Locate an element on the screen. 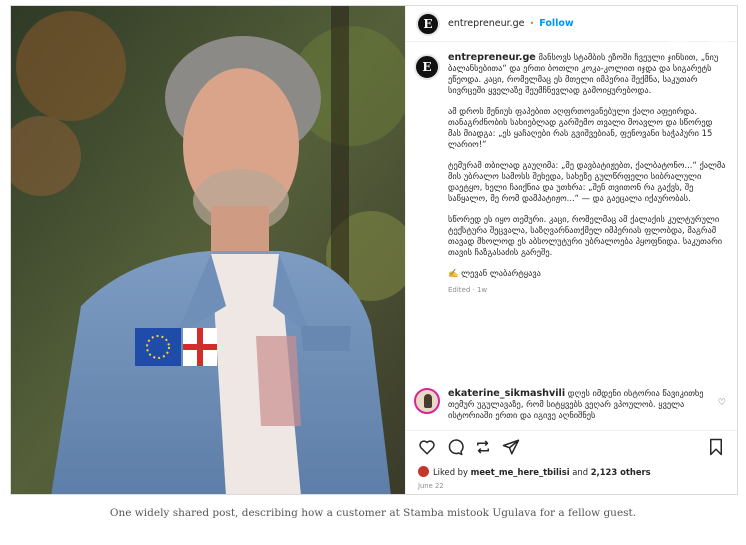 The height and width of the screenshot is (545, 746). repost-icon is located at coordinates (483, 447).